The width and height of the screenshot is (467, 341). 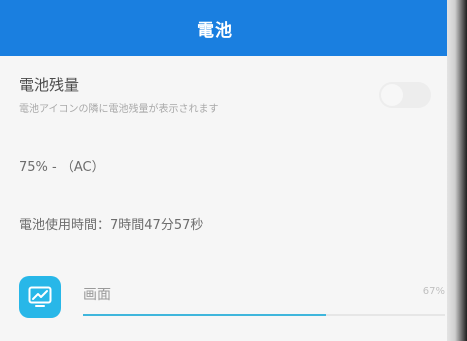 I want to click on usage-progress-fill, so click(x=204, y=315).